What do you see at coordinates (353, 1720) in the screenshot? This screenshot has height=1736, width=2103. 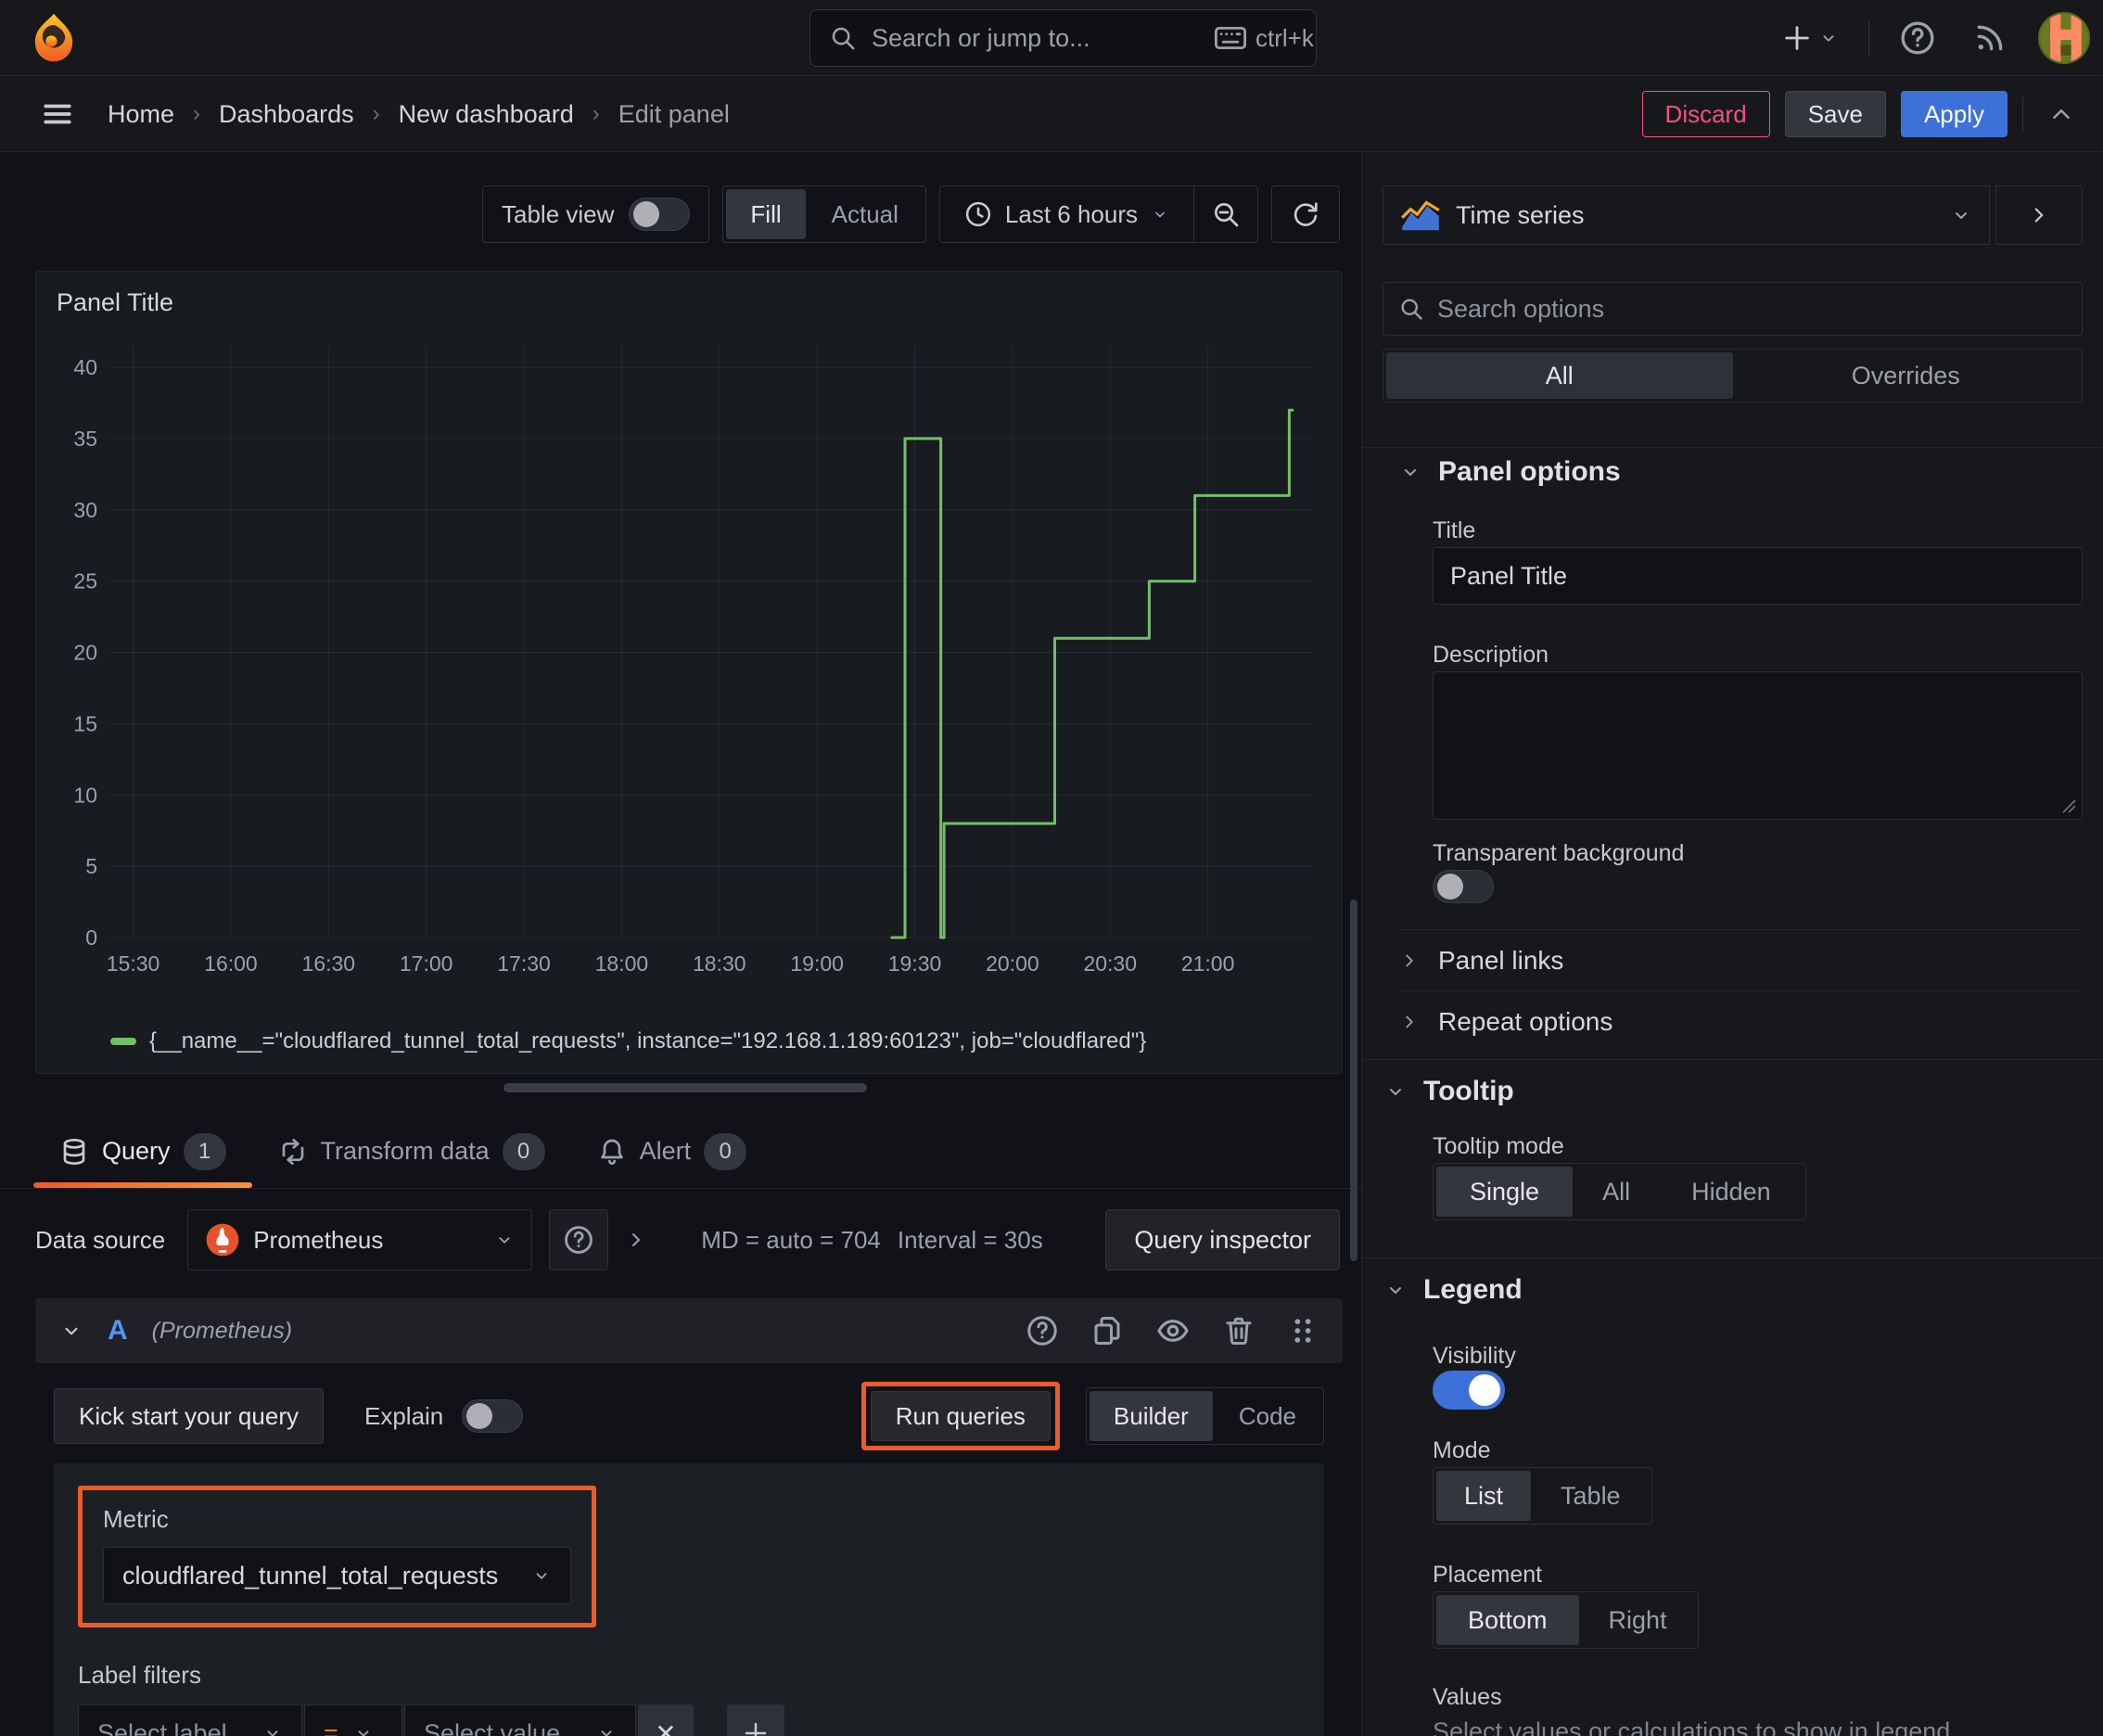 I see `operator-dropdown: =` at bounding box center [353, 1720].